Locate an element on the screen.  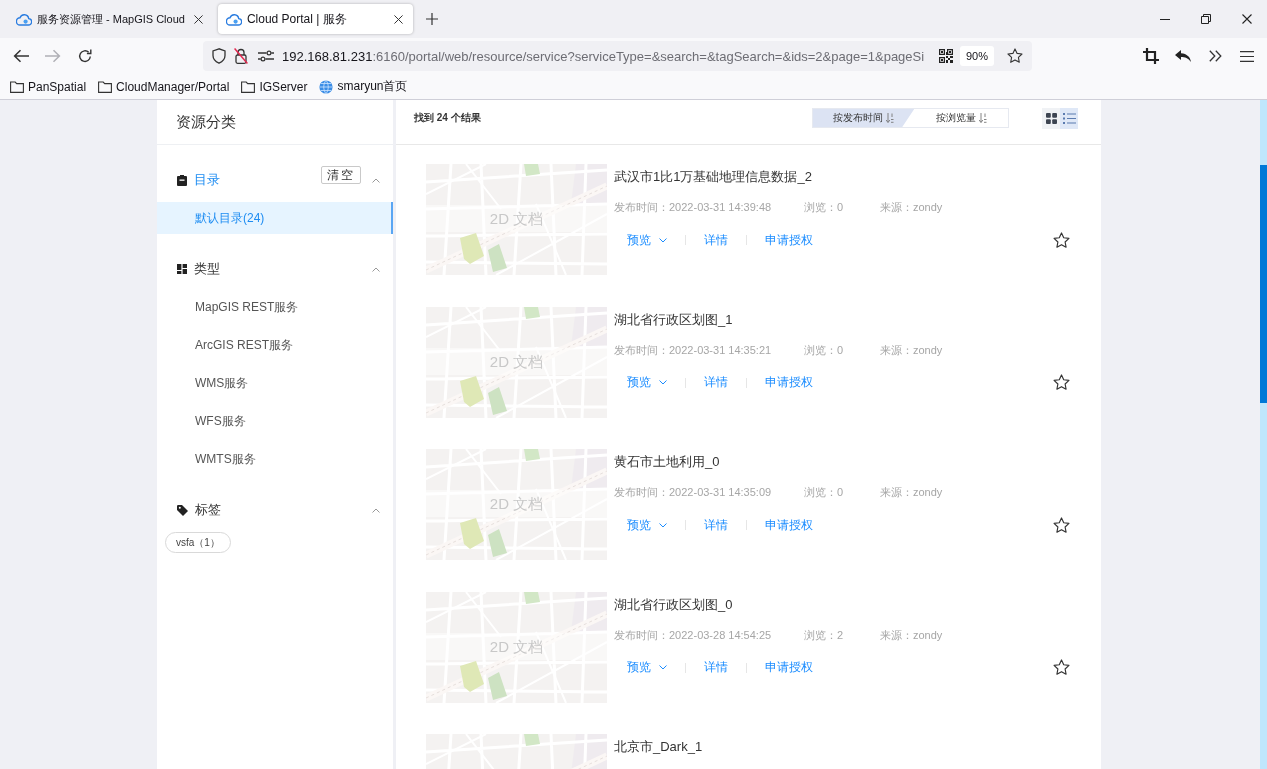
minimize-icon is located at coordinates (1164, 19).